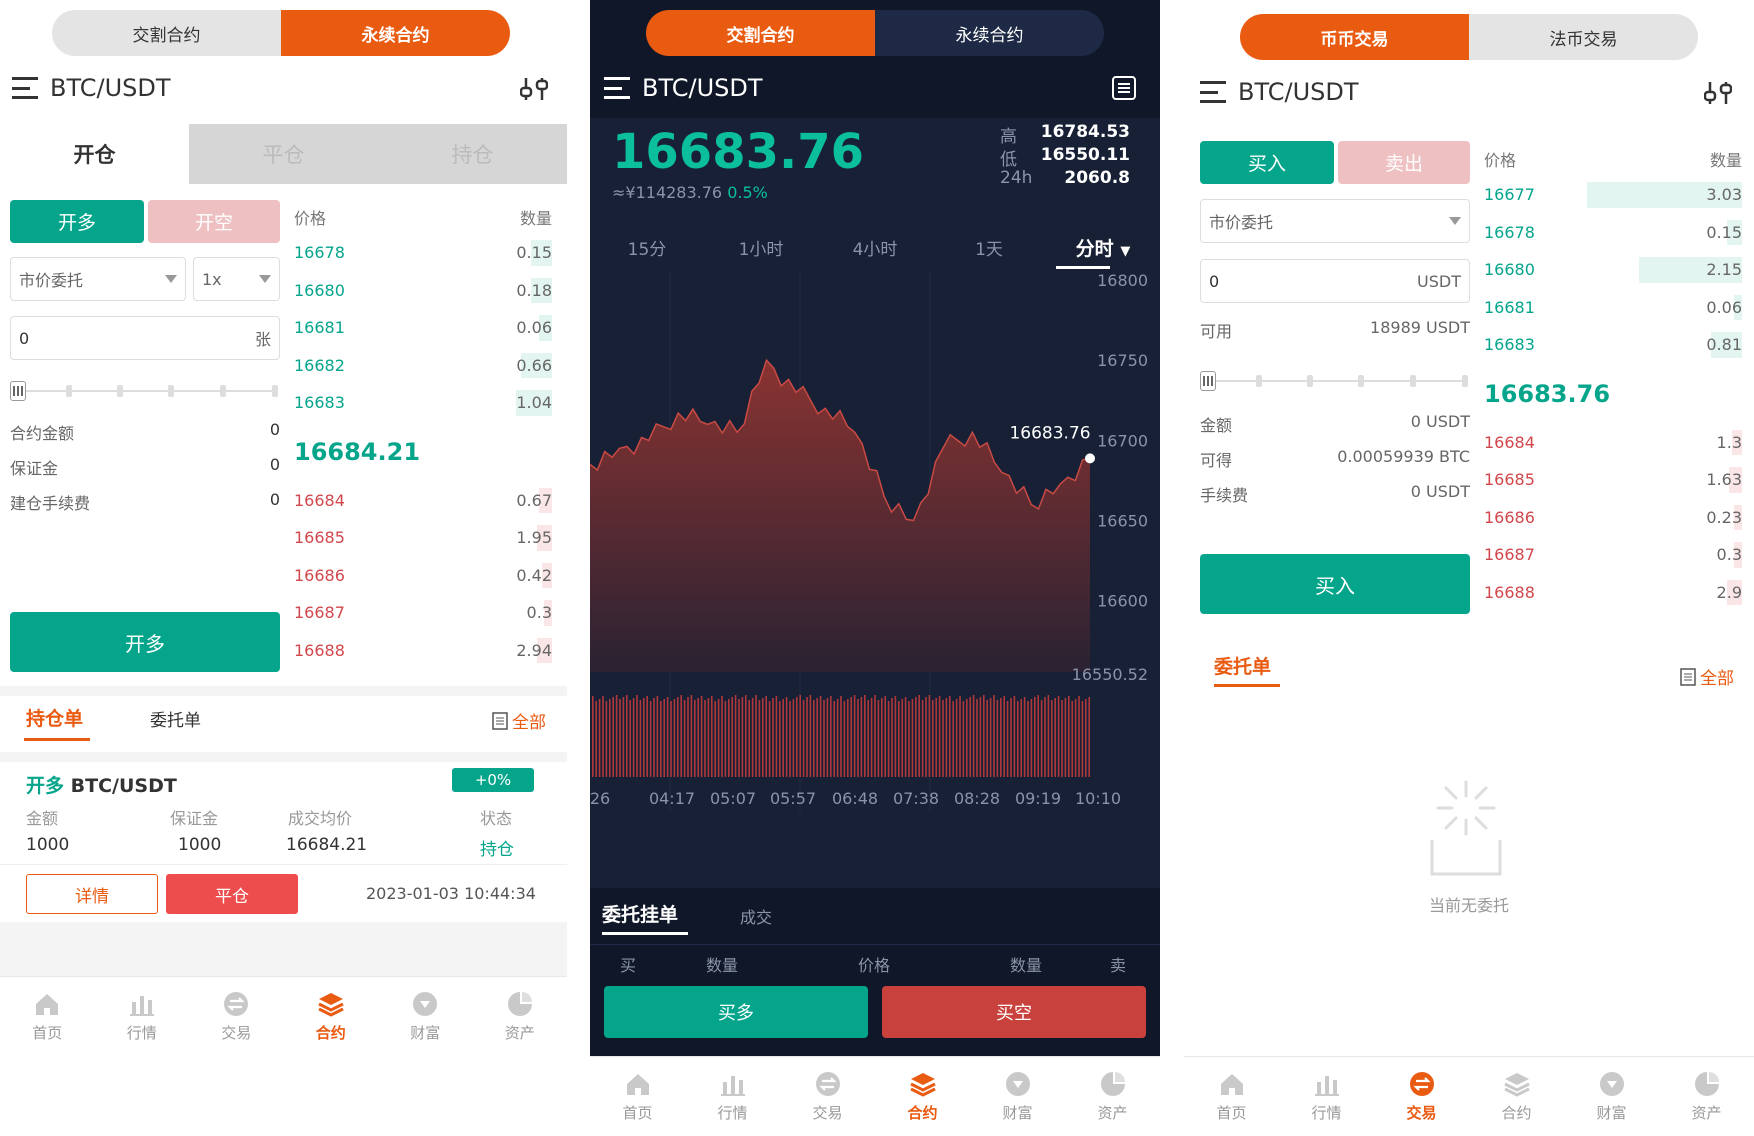 This screenshot has width=1754, height=1136. Describe the element at coordinates (423, 651) in the screenshot. I see `order-book-row: 16688 2.94` at that location.